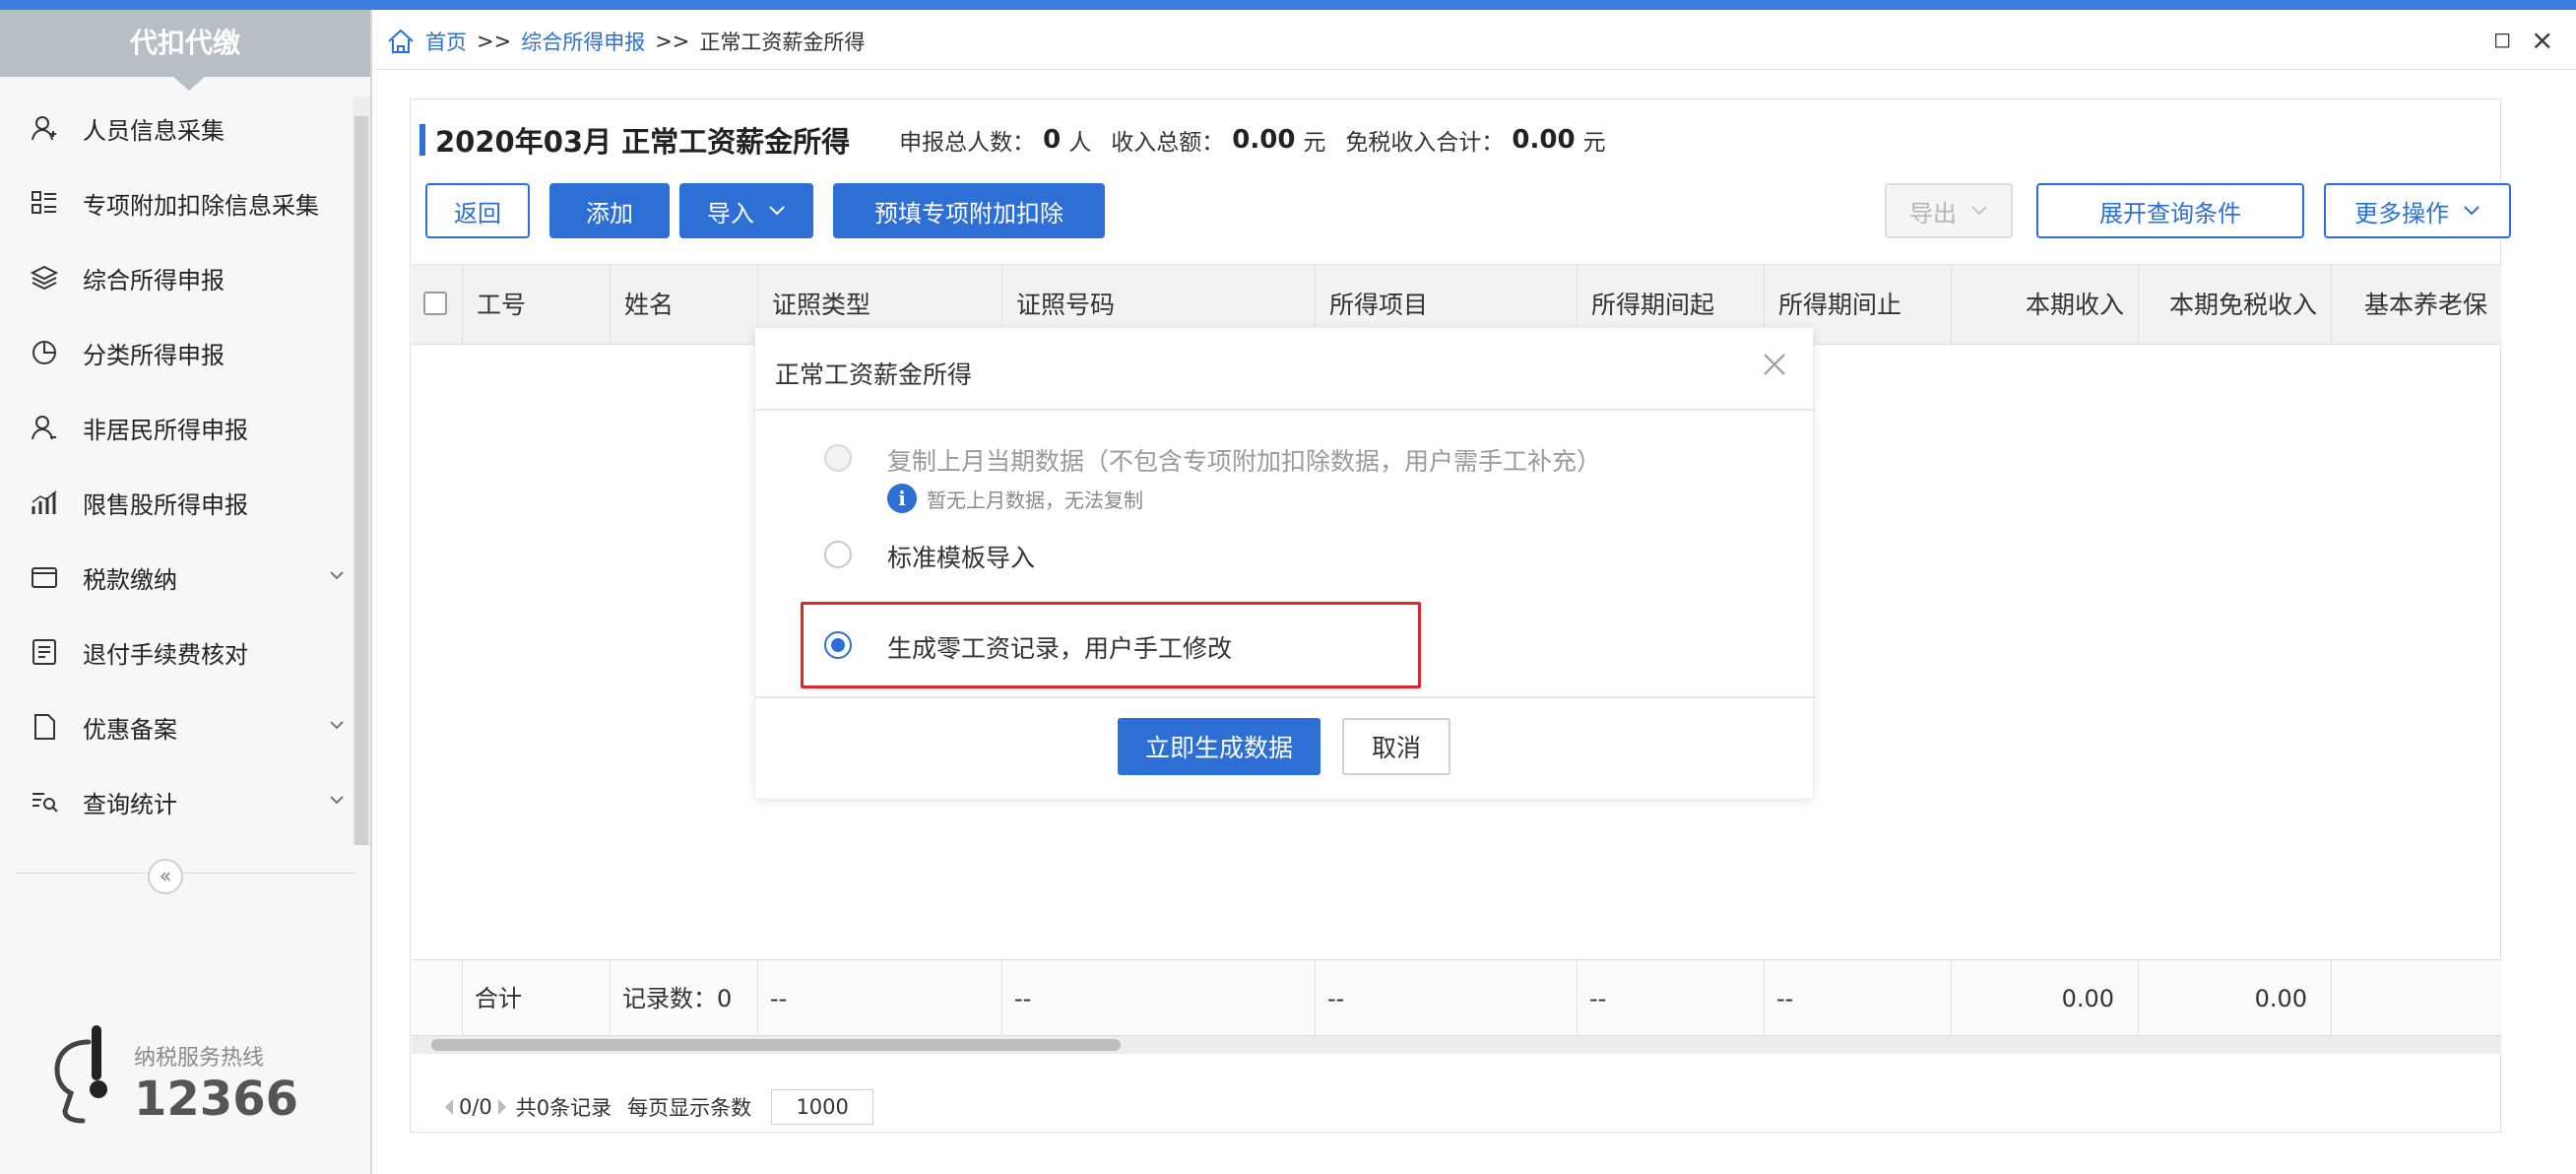 The height and width of the screenshot is (1174, 2576). I want to click on info-icon: i, so click(902, 498).